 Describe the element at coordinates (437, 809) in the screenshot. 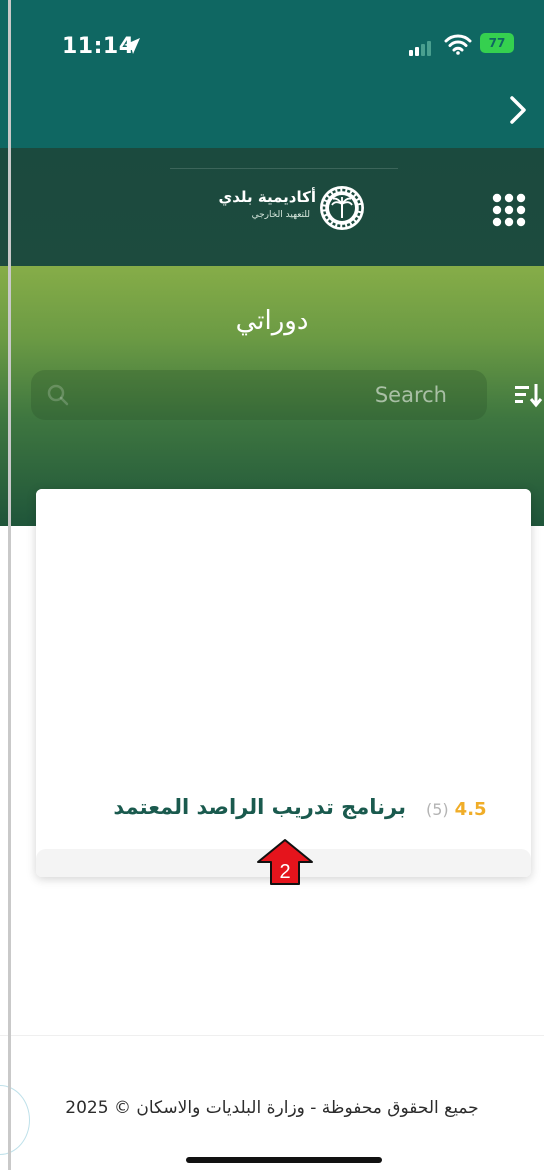

I see `rating-count: (5)` at that location.